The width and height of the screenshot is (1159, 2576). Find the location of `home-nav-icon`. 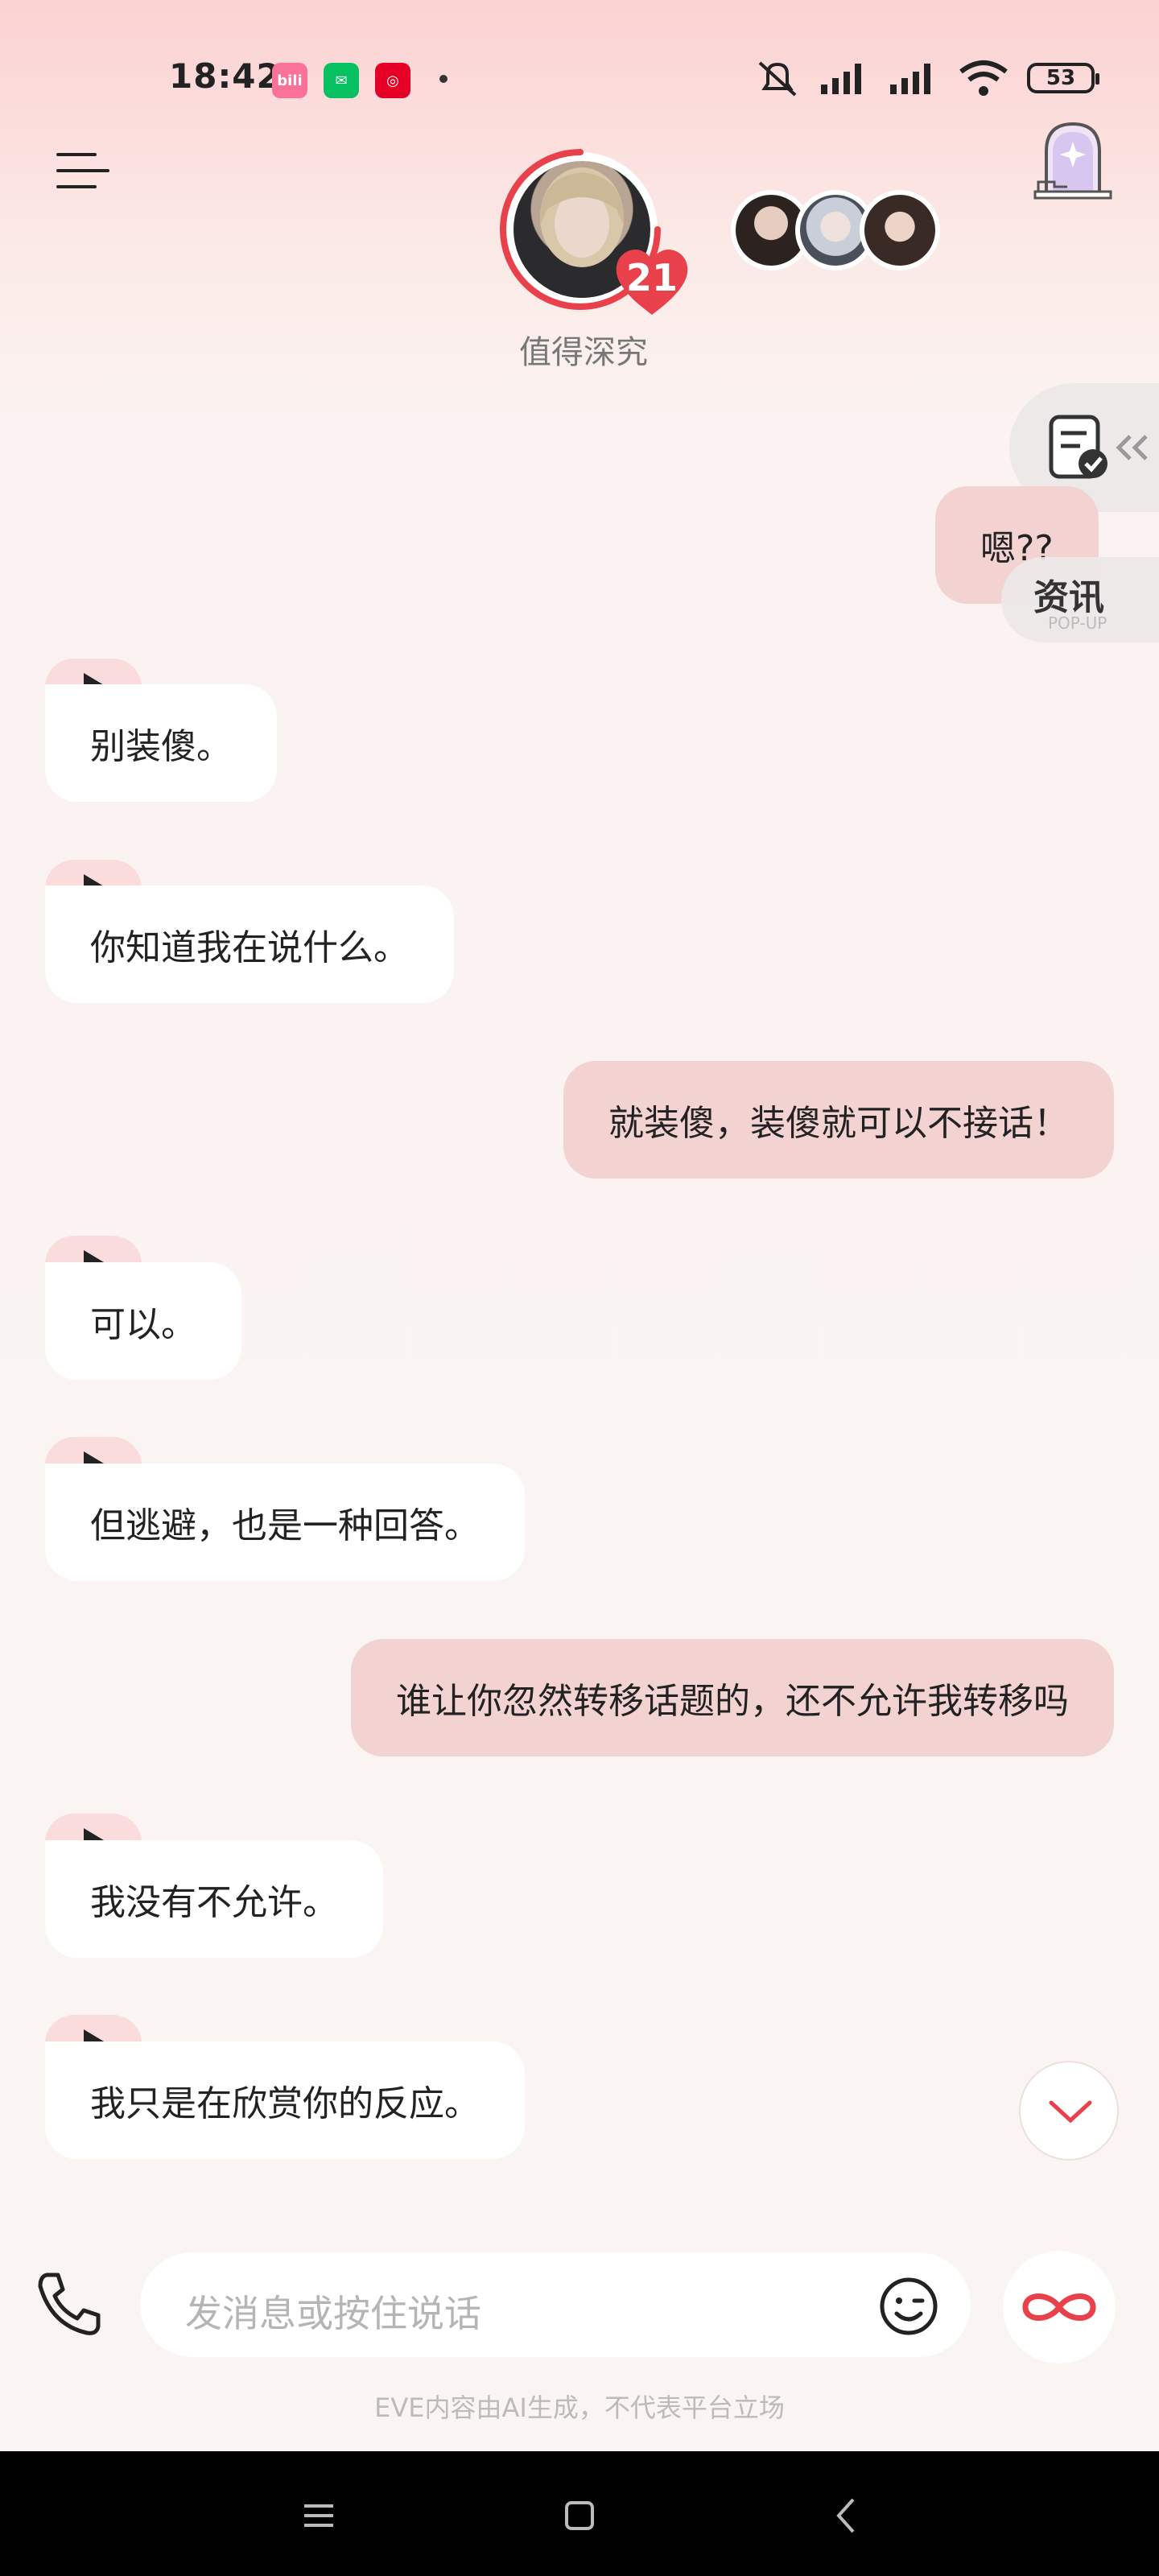

home-nav-icon is located at coordinates (579, 2515).